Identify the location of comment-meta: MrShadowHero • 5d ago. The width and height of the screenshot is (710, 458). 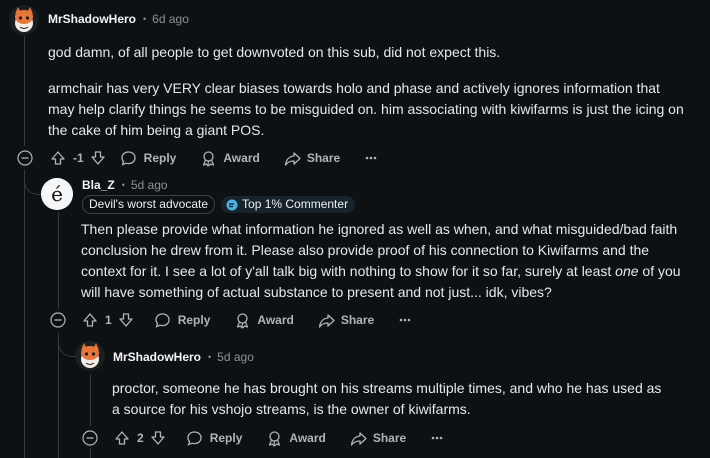
(183, 357).